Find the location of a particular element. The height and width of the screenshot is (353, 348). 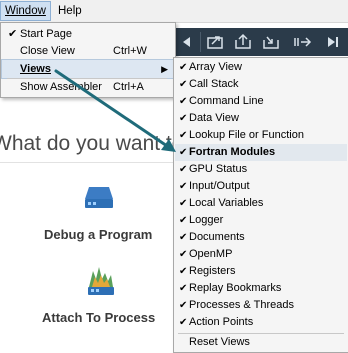

view-item-processes-threads: ✔ Processes & Threads is located at coordinates (261, 305).